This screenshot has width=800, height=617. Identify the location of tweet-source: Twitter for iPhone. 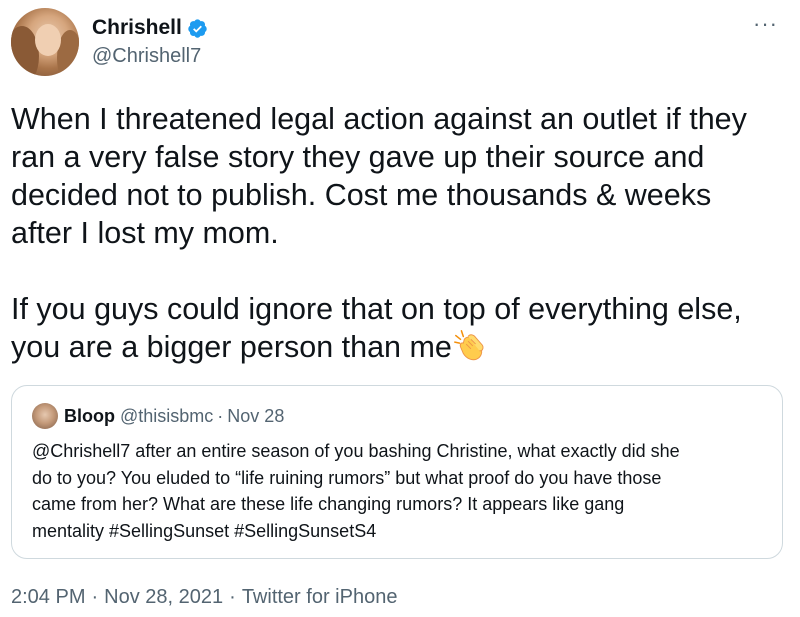
(320, 597).